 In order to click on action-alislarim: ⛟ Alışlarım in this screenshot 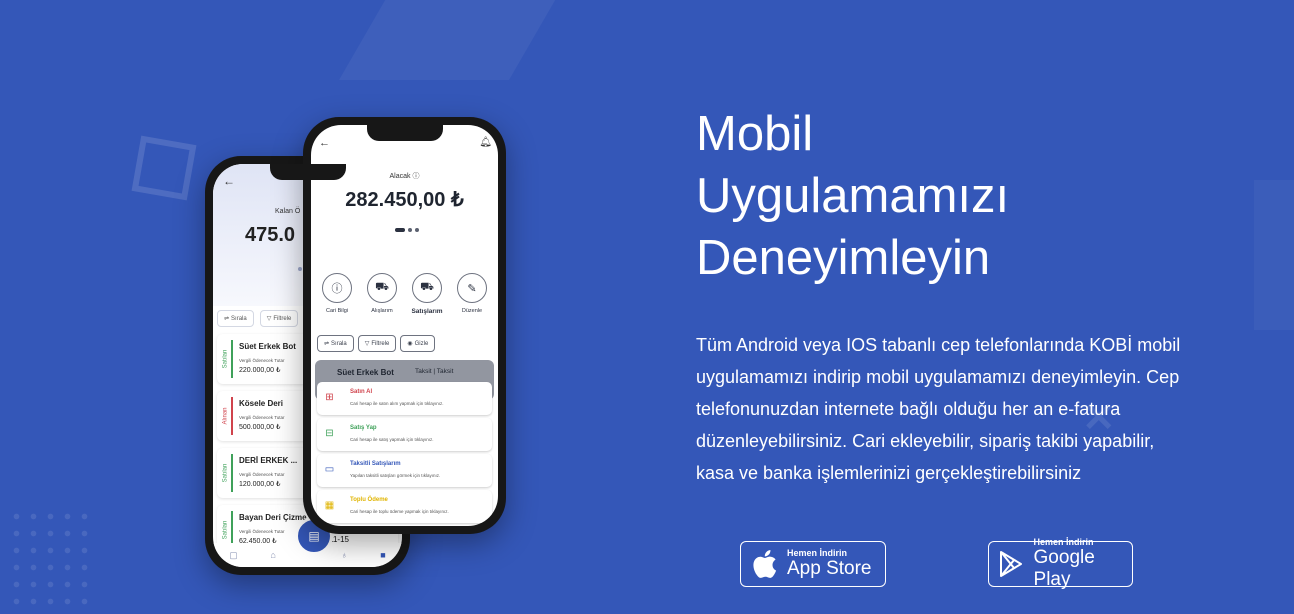, I will do `click(382, 294)`.